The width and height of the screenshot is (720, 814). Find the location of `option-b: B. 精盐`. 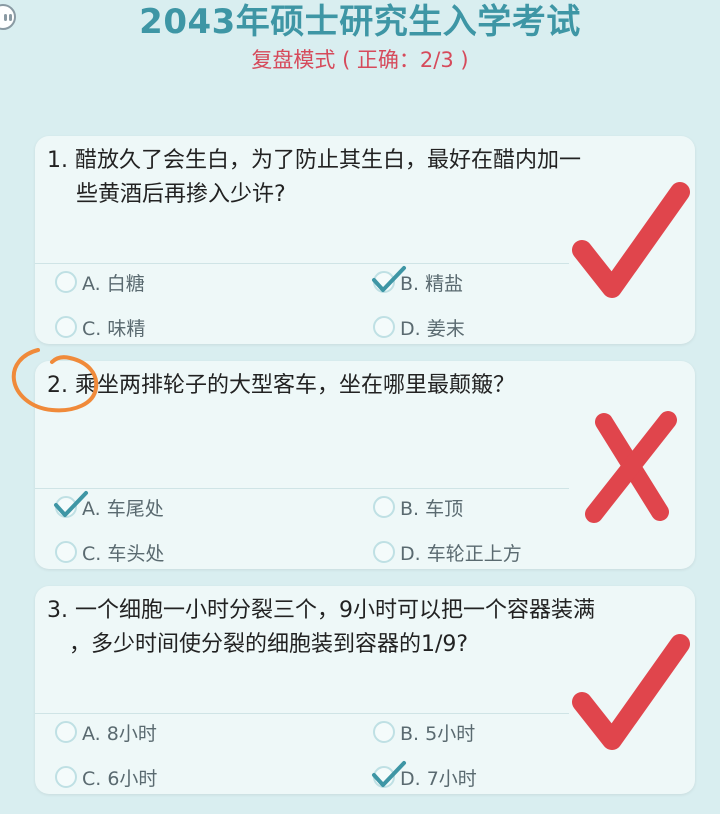

option-b: B. 精盐 is located at coordinates (418, 281).